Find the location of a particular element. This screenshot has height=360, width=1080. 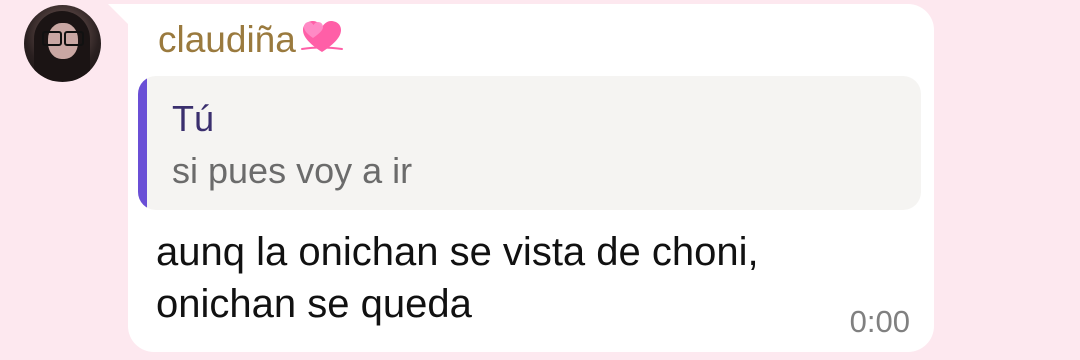

sender-avatar is located at coordinates (62, 43).